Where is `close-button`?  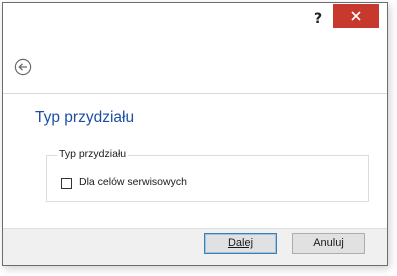
close-button is located at coordinates (356, 16).